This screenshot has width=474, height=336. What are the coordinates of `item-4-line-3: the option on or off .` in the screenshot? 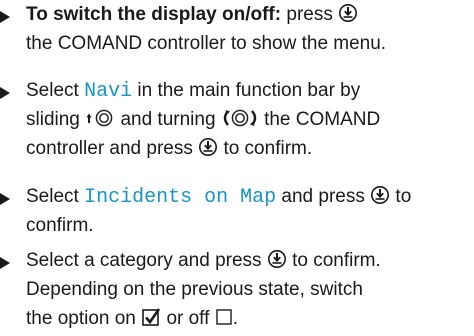 It's located at (132, 319).